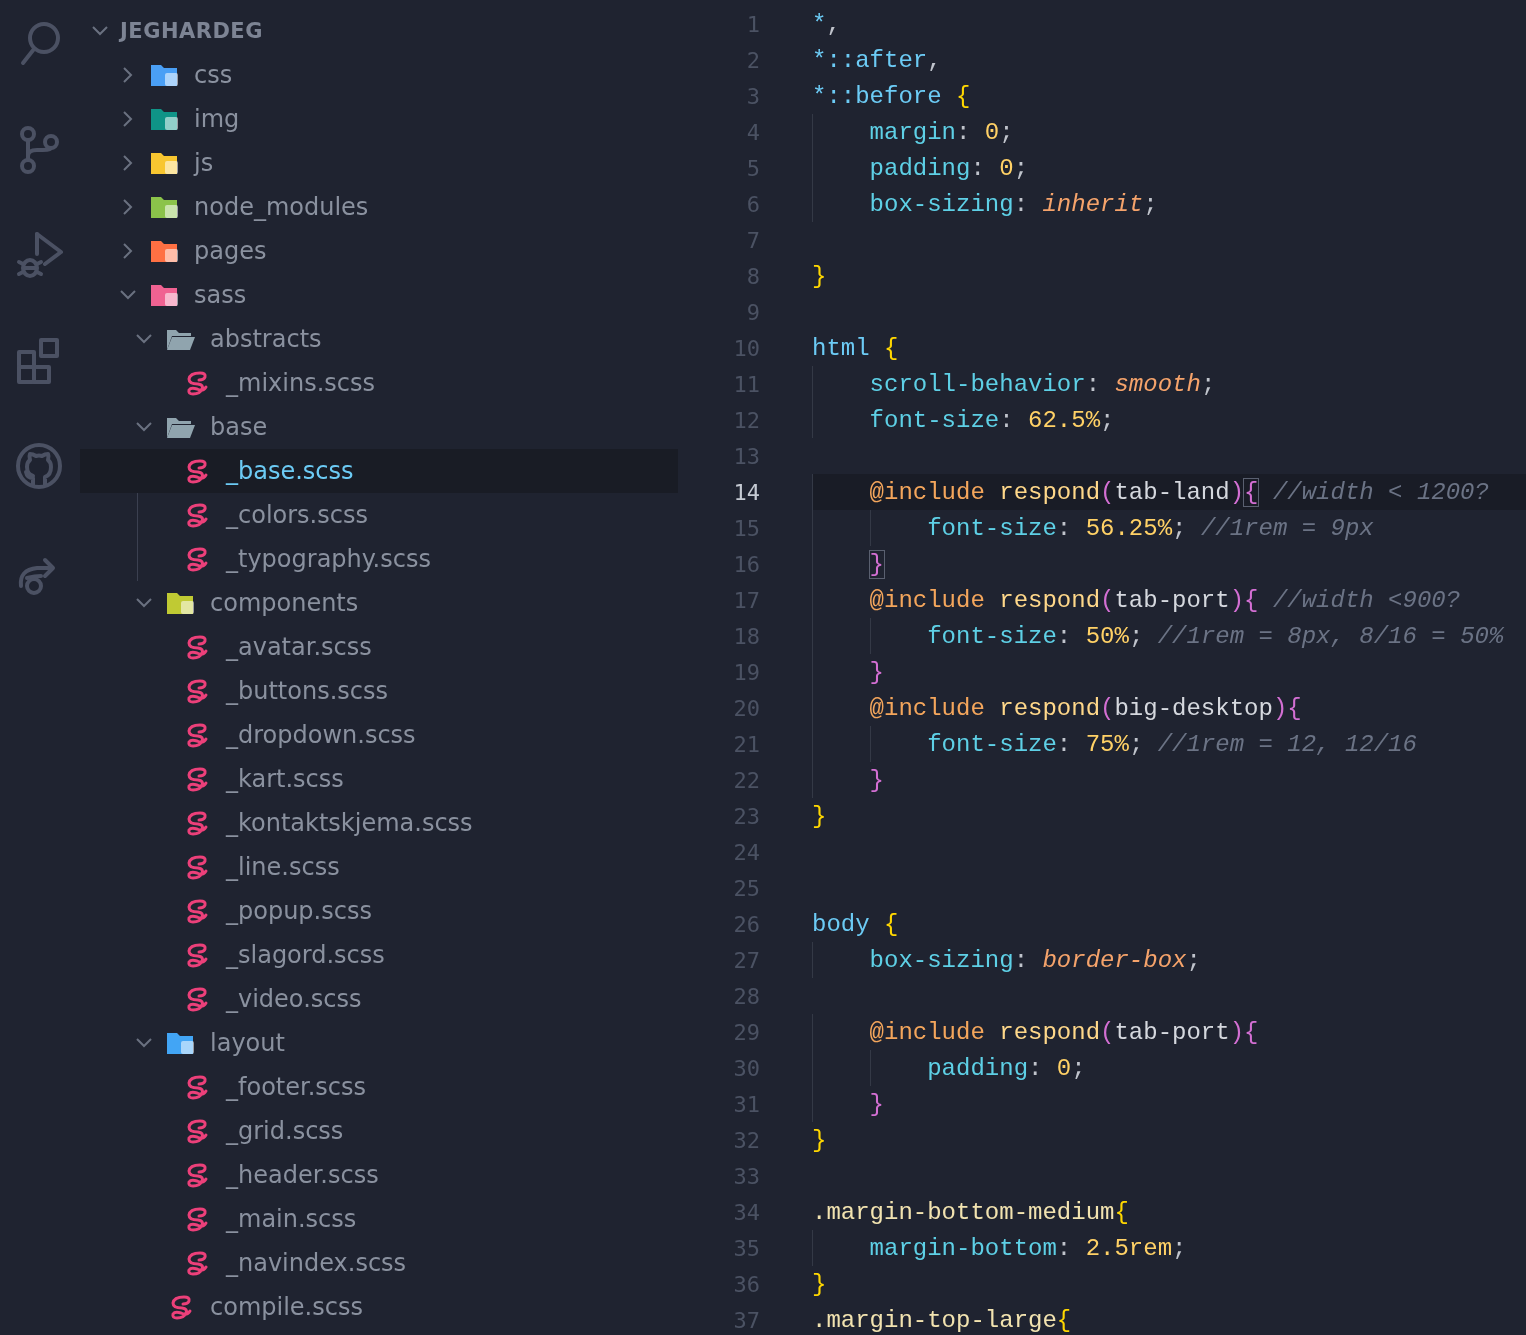  I want to click on folder-item: abstracts, so click(379, 339).